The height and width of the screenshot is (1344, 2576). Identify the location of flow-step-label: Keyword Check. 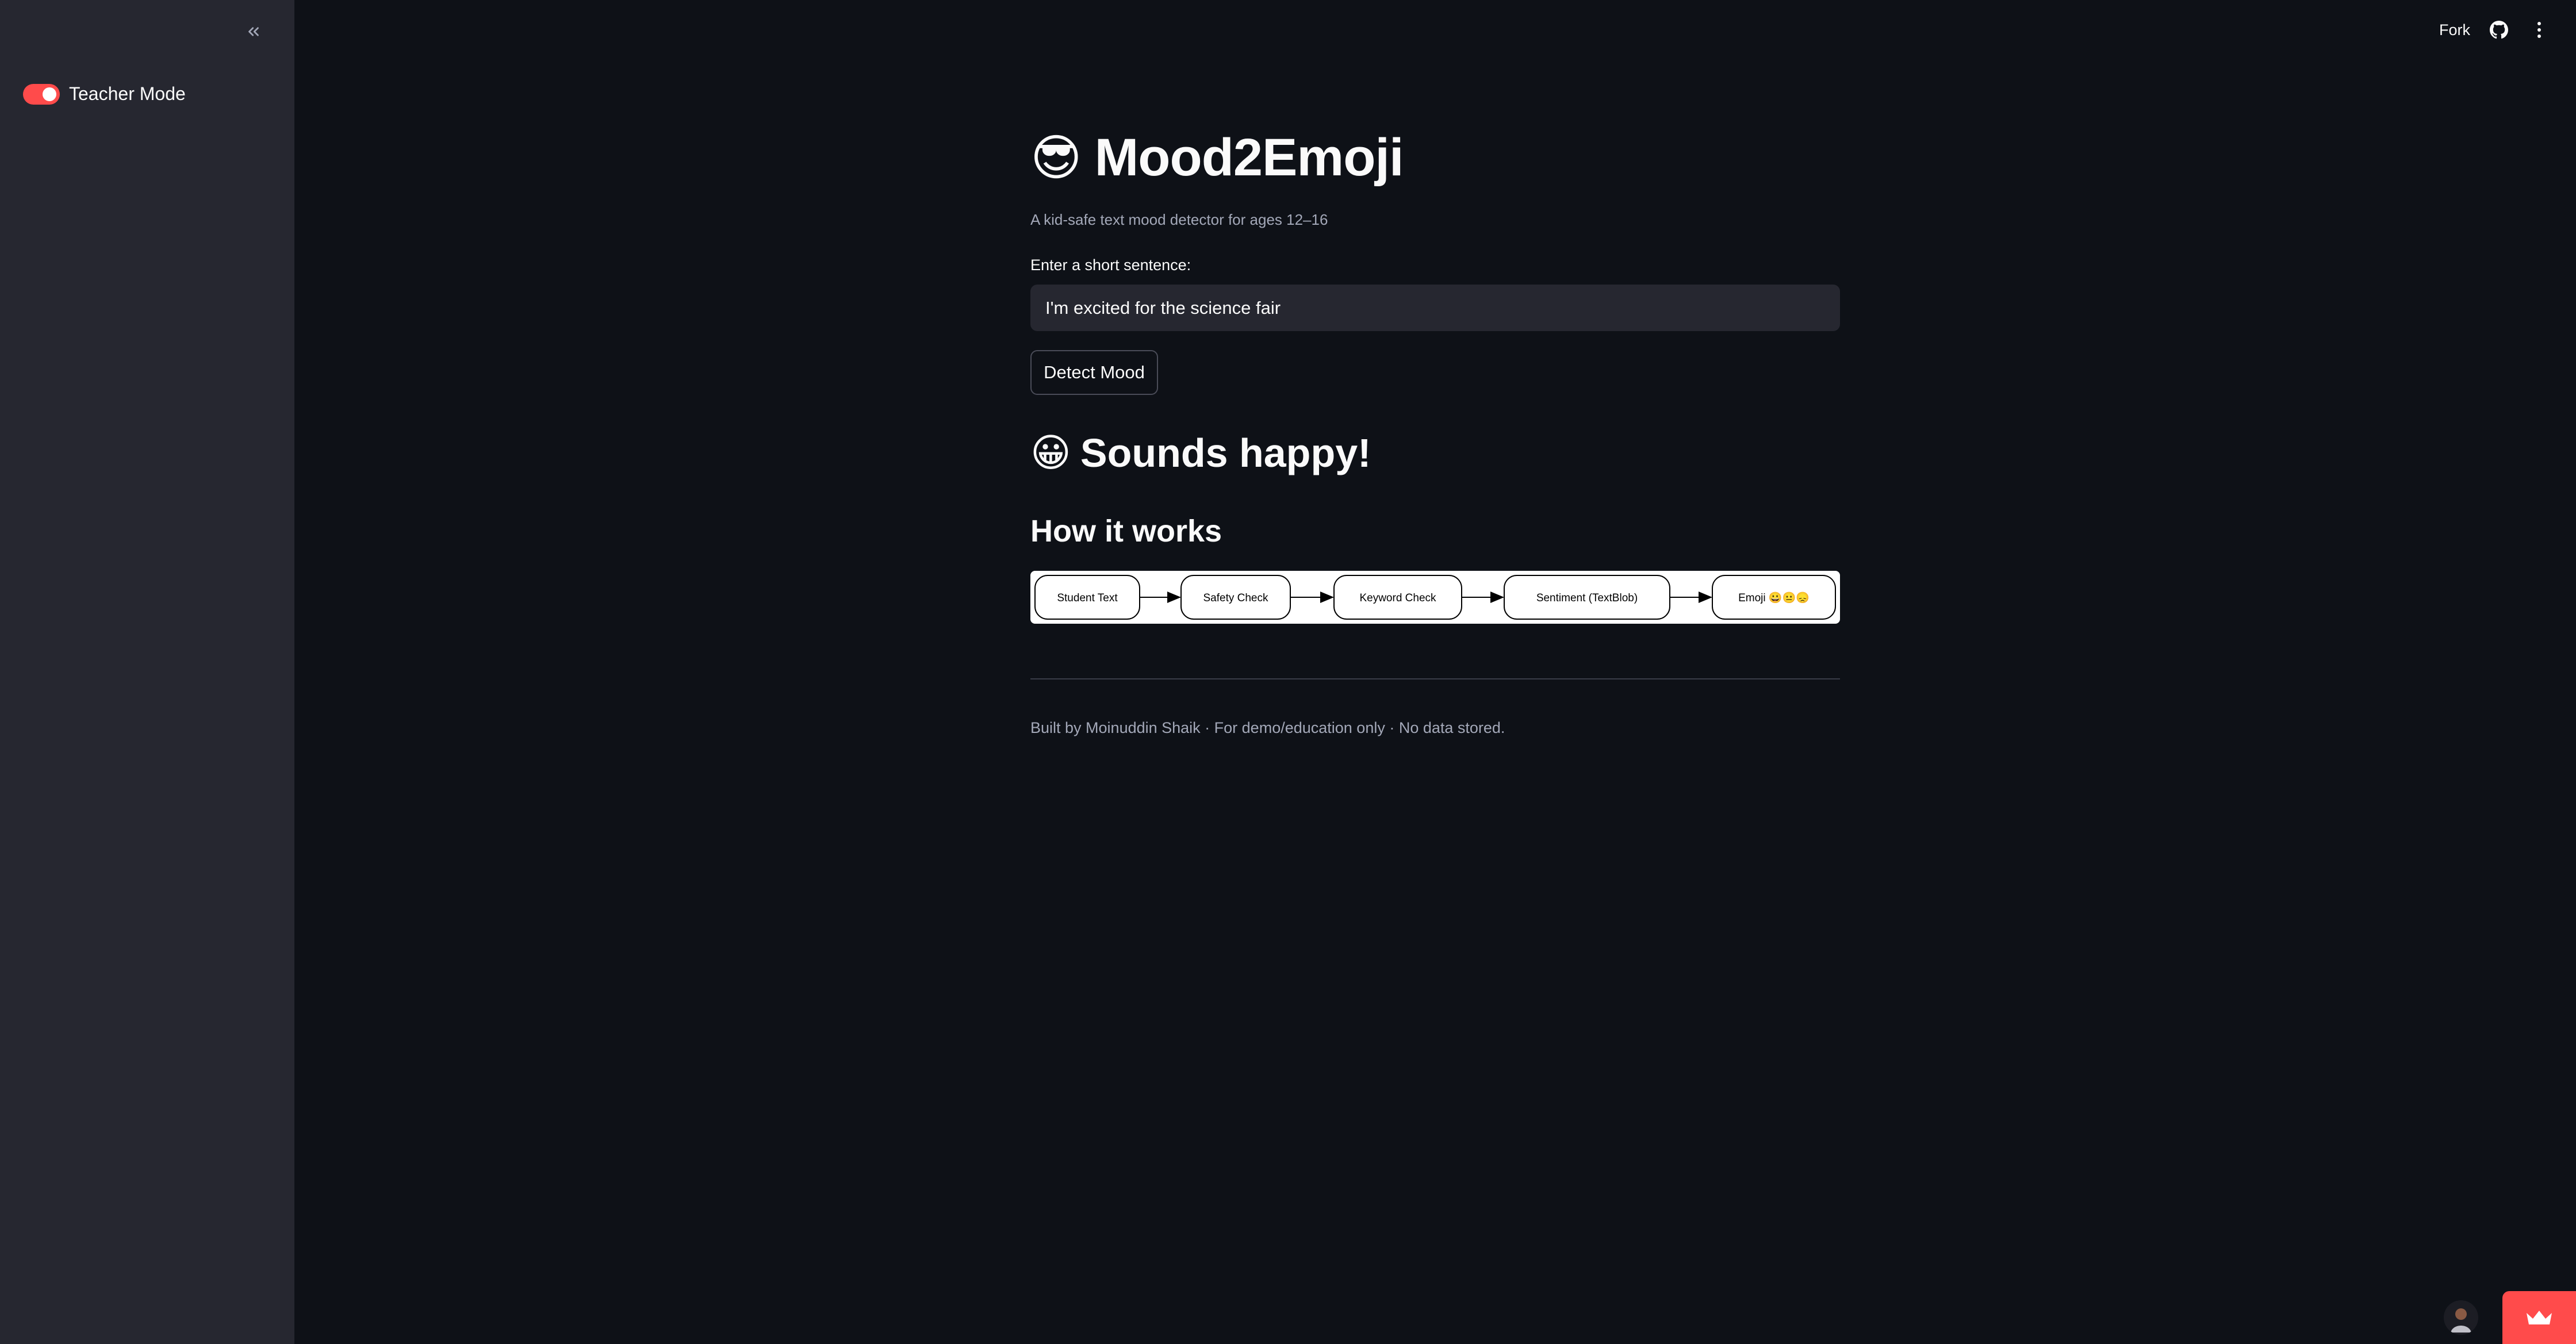
(1397, 598).